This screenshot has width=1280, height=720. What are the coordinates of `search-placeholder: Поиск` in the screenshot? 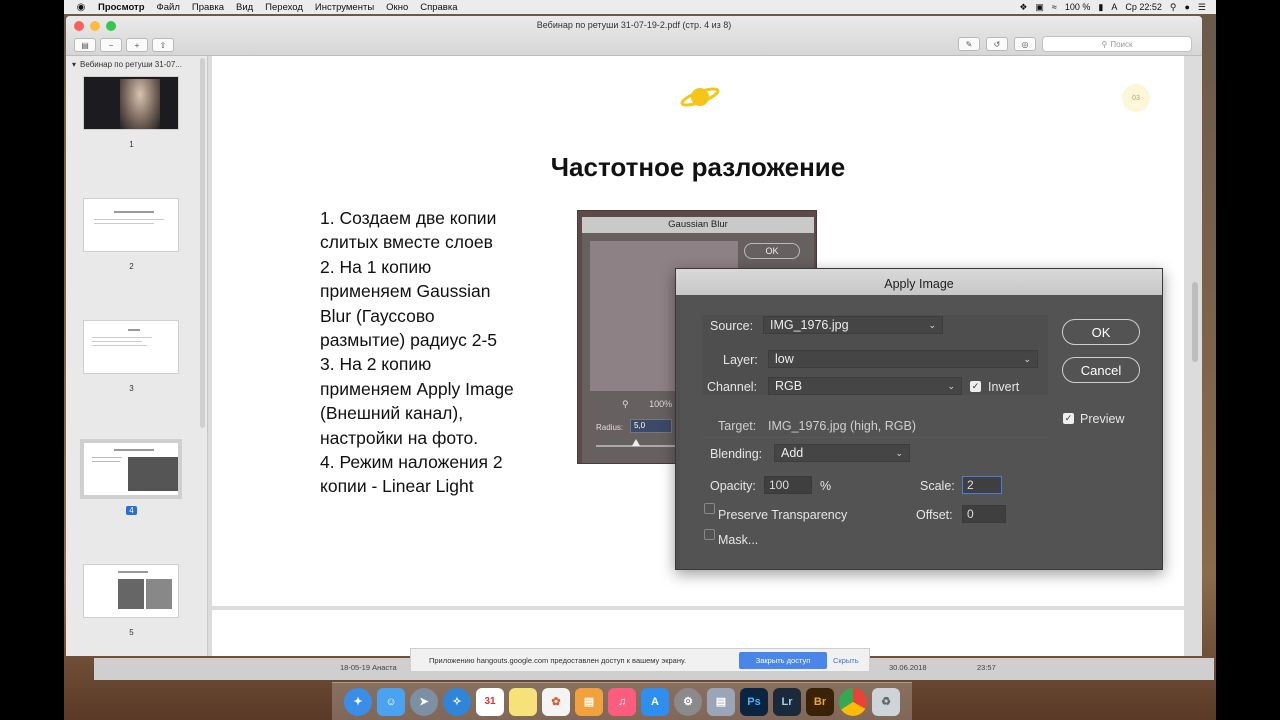 It's located at (1121, 44).